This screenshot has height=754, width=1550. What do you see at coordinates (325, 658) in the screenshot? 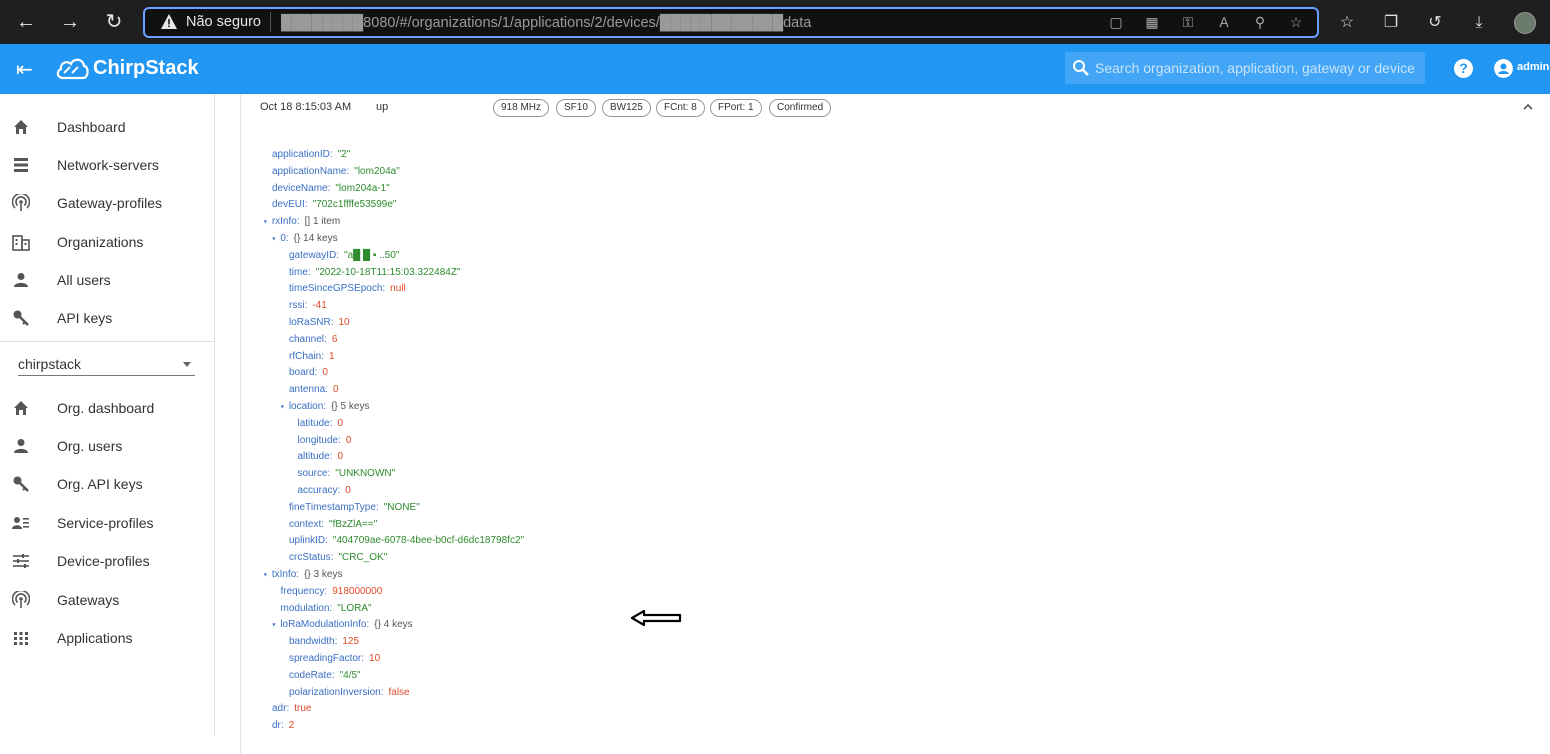
I see `tree-key: spreadingFactor` at bounding box center [325, 658].